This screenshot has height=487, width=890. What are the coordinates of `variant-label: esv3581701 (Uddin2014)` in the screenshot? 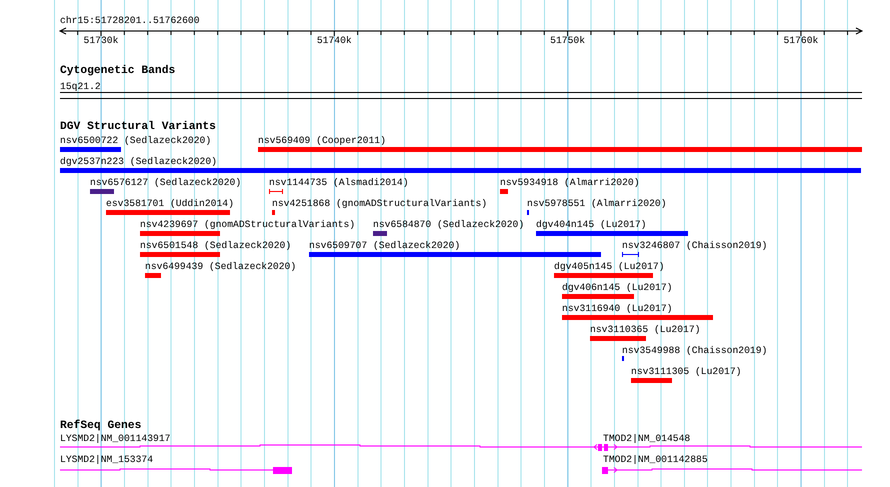 It's located at (170, 203).